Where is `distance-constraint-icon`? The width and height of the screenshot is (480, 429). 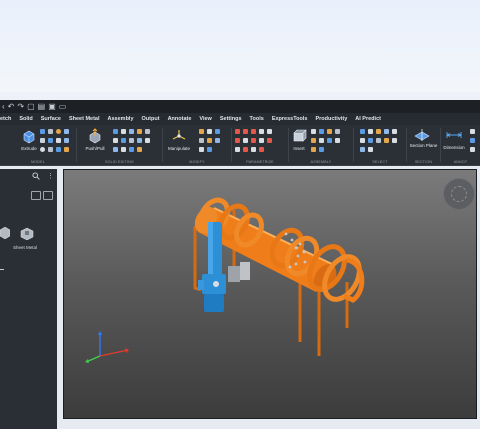
distance-constraint-icon is located at coordinates (245, 140).